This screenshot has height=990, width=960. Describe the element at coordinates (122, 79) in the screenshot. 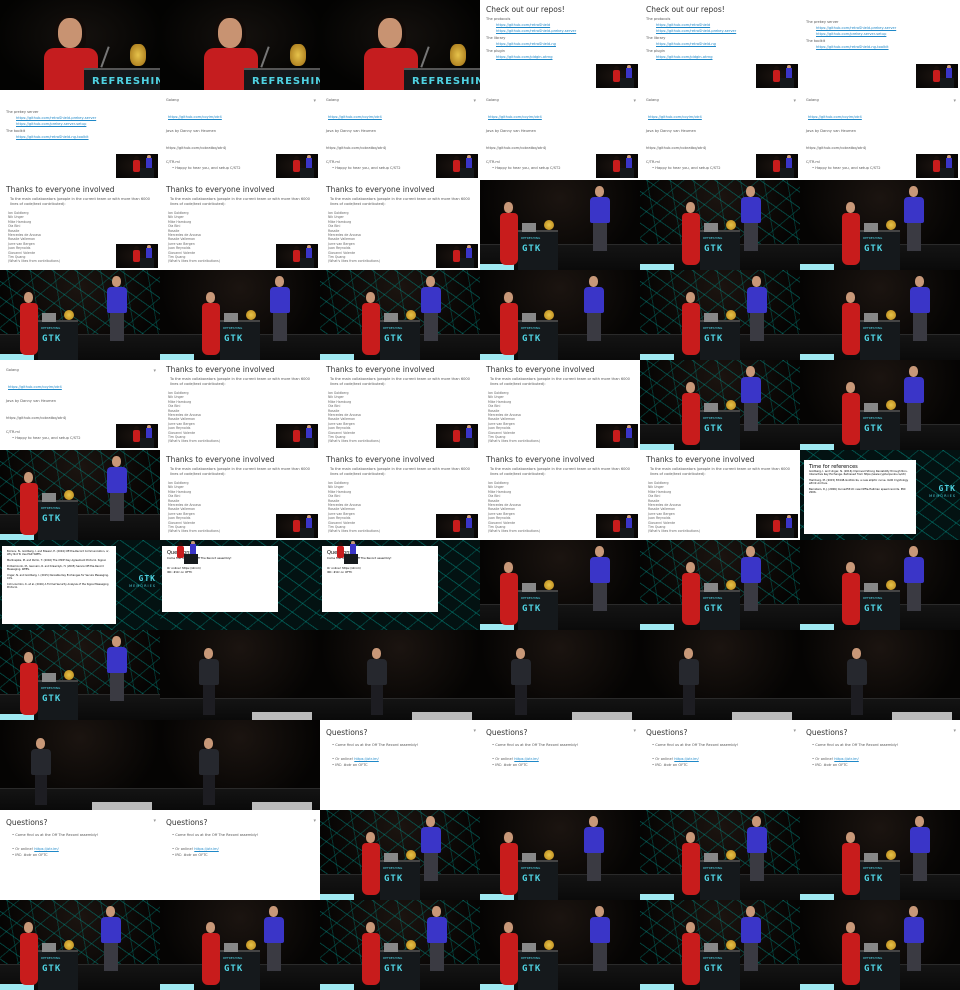

I see `lectern: REFRESHING` at that location.